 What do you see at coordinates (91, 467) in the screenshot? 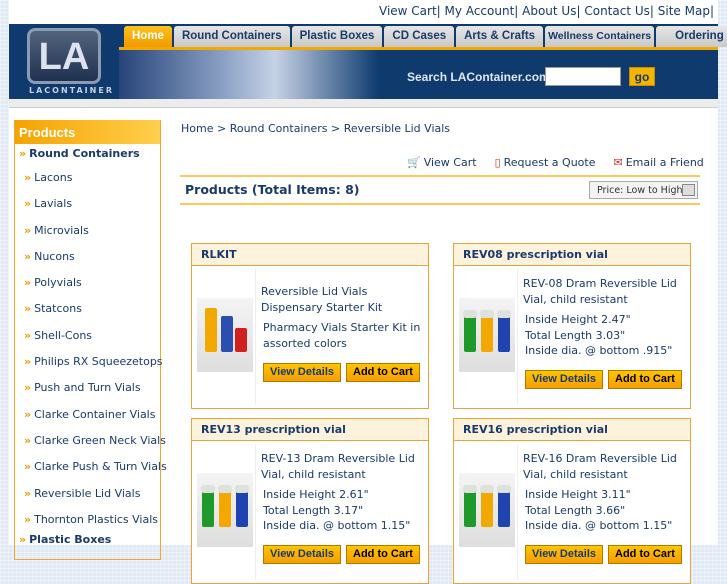
I see `sidebar-item: Clarke Push & Turn Vials` at bounding box center [91, 467].